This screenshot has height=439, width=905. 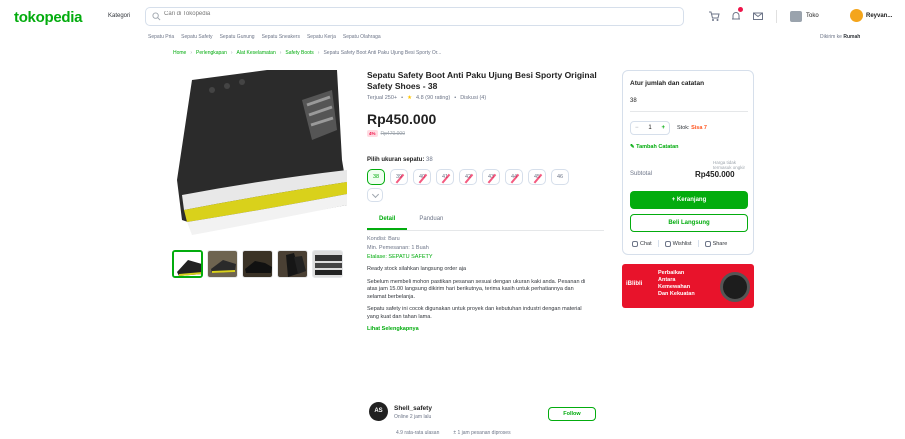 What do you see at coordinates (479, 330) in the screenshot?
I see `see-more-link: Lihat Selengkapnya` at bounding box center [479, 330].